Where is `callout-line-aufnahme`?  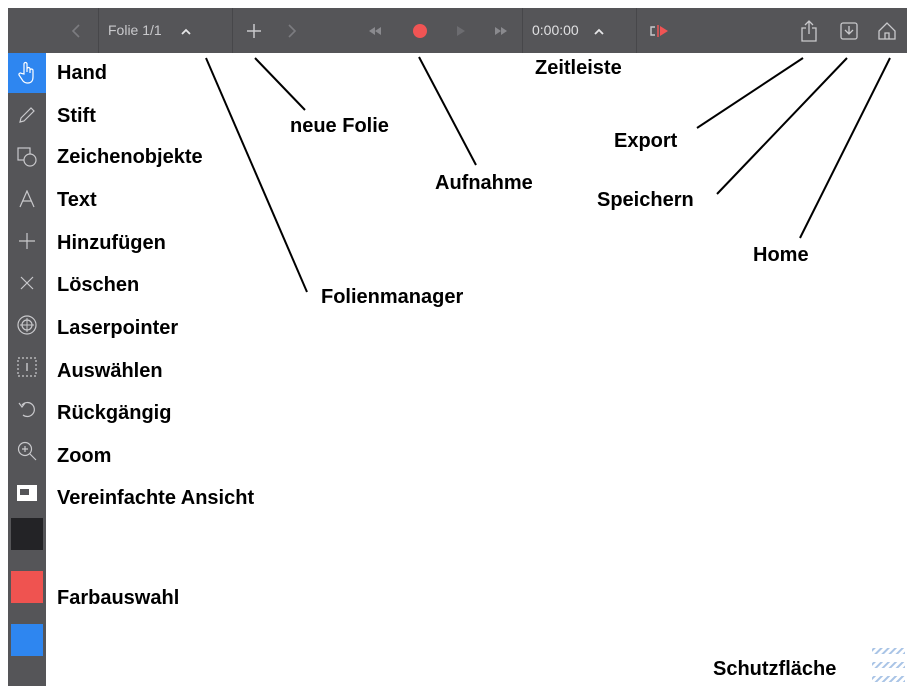
callout-line-aufnahme is located at coordinates (447, 111).